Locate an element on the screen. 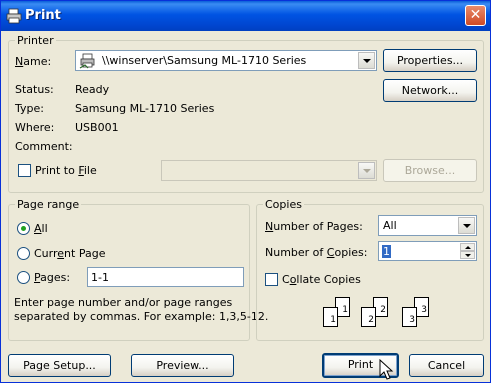  number-of-copies-field: 1 is located at coordinates (386, 251).